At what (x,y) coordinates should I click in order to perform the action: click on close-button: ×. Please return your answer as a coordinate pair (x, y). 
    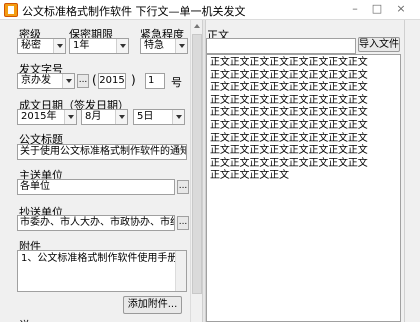
    Looking at the image, I should click on (401, 9).